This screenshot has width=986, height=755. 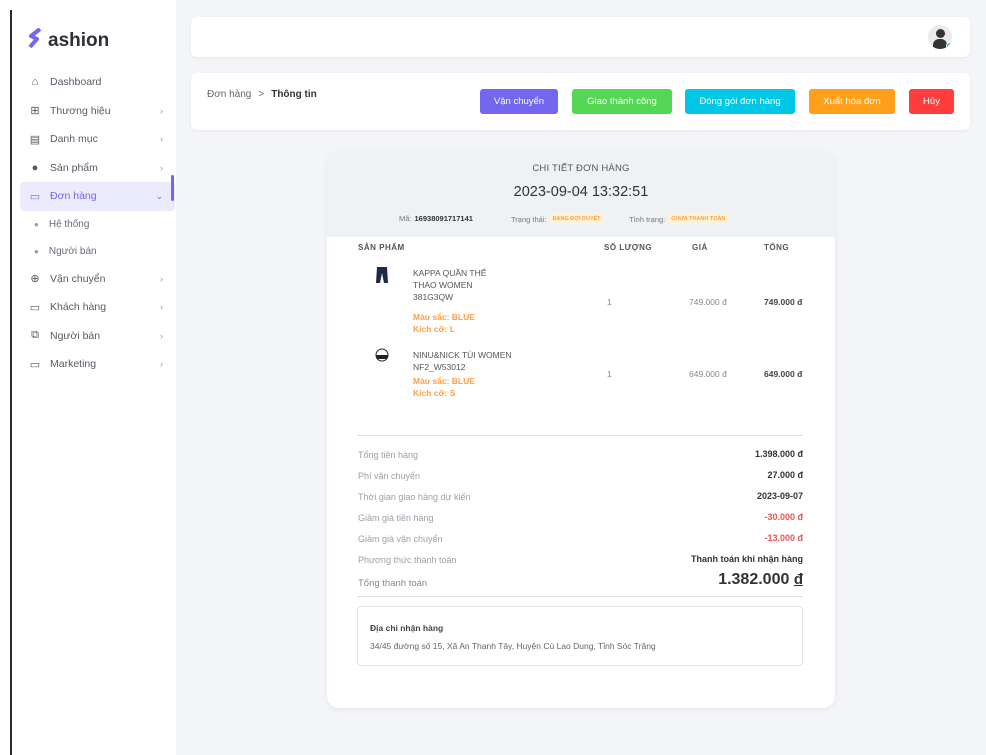 What do you see at coordinates (69, 224) in the screenshot?
I see `sidebar-subitem-label: Hệ thống` at bounding box center [69, 224].